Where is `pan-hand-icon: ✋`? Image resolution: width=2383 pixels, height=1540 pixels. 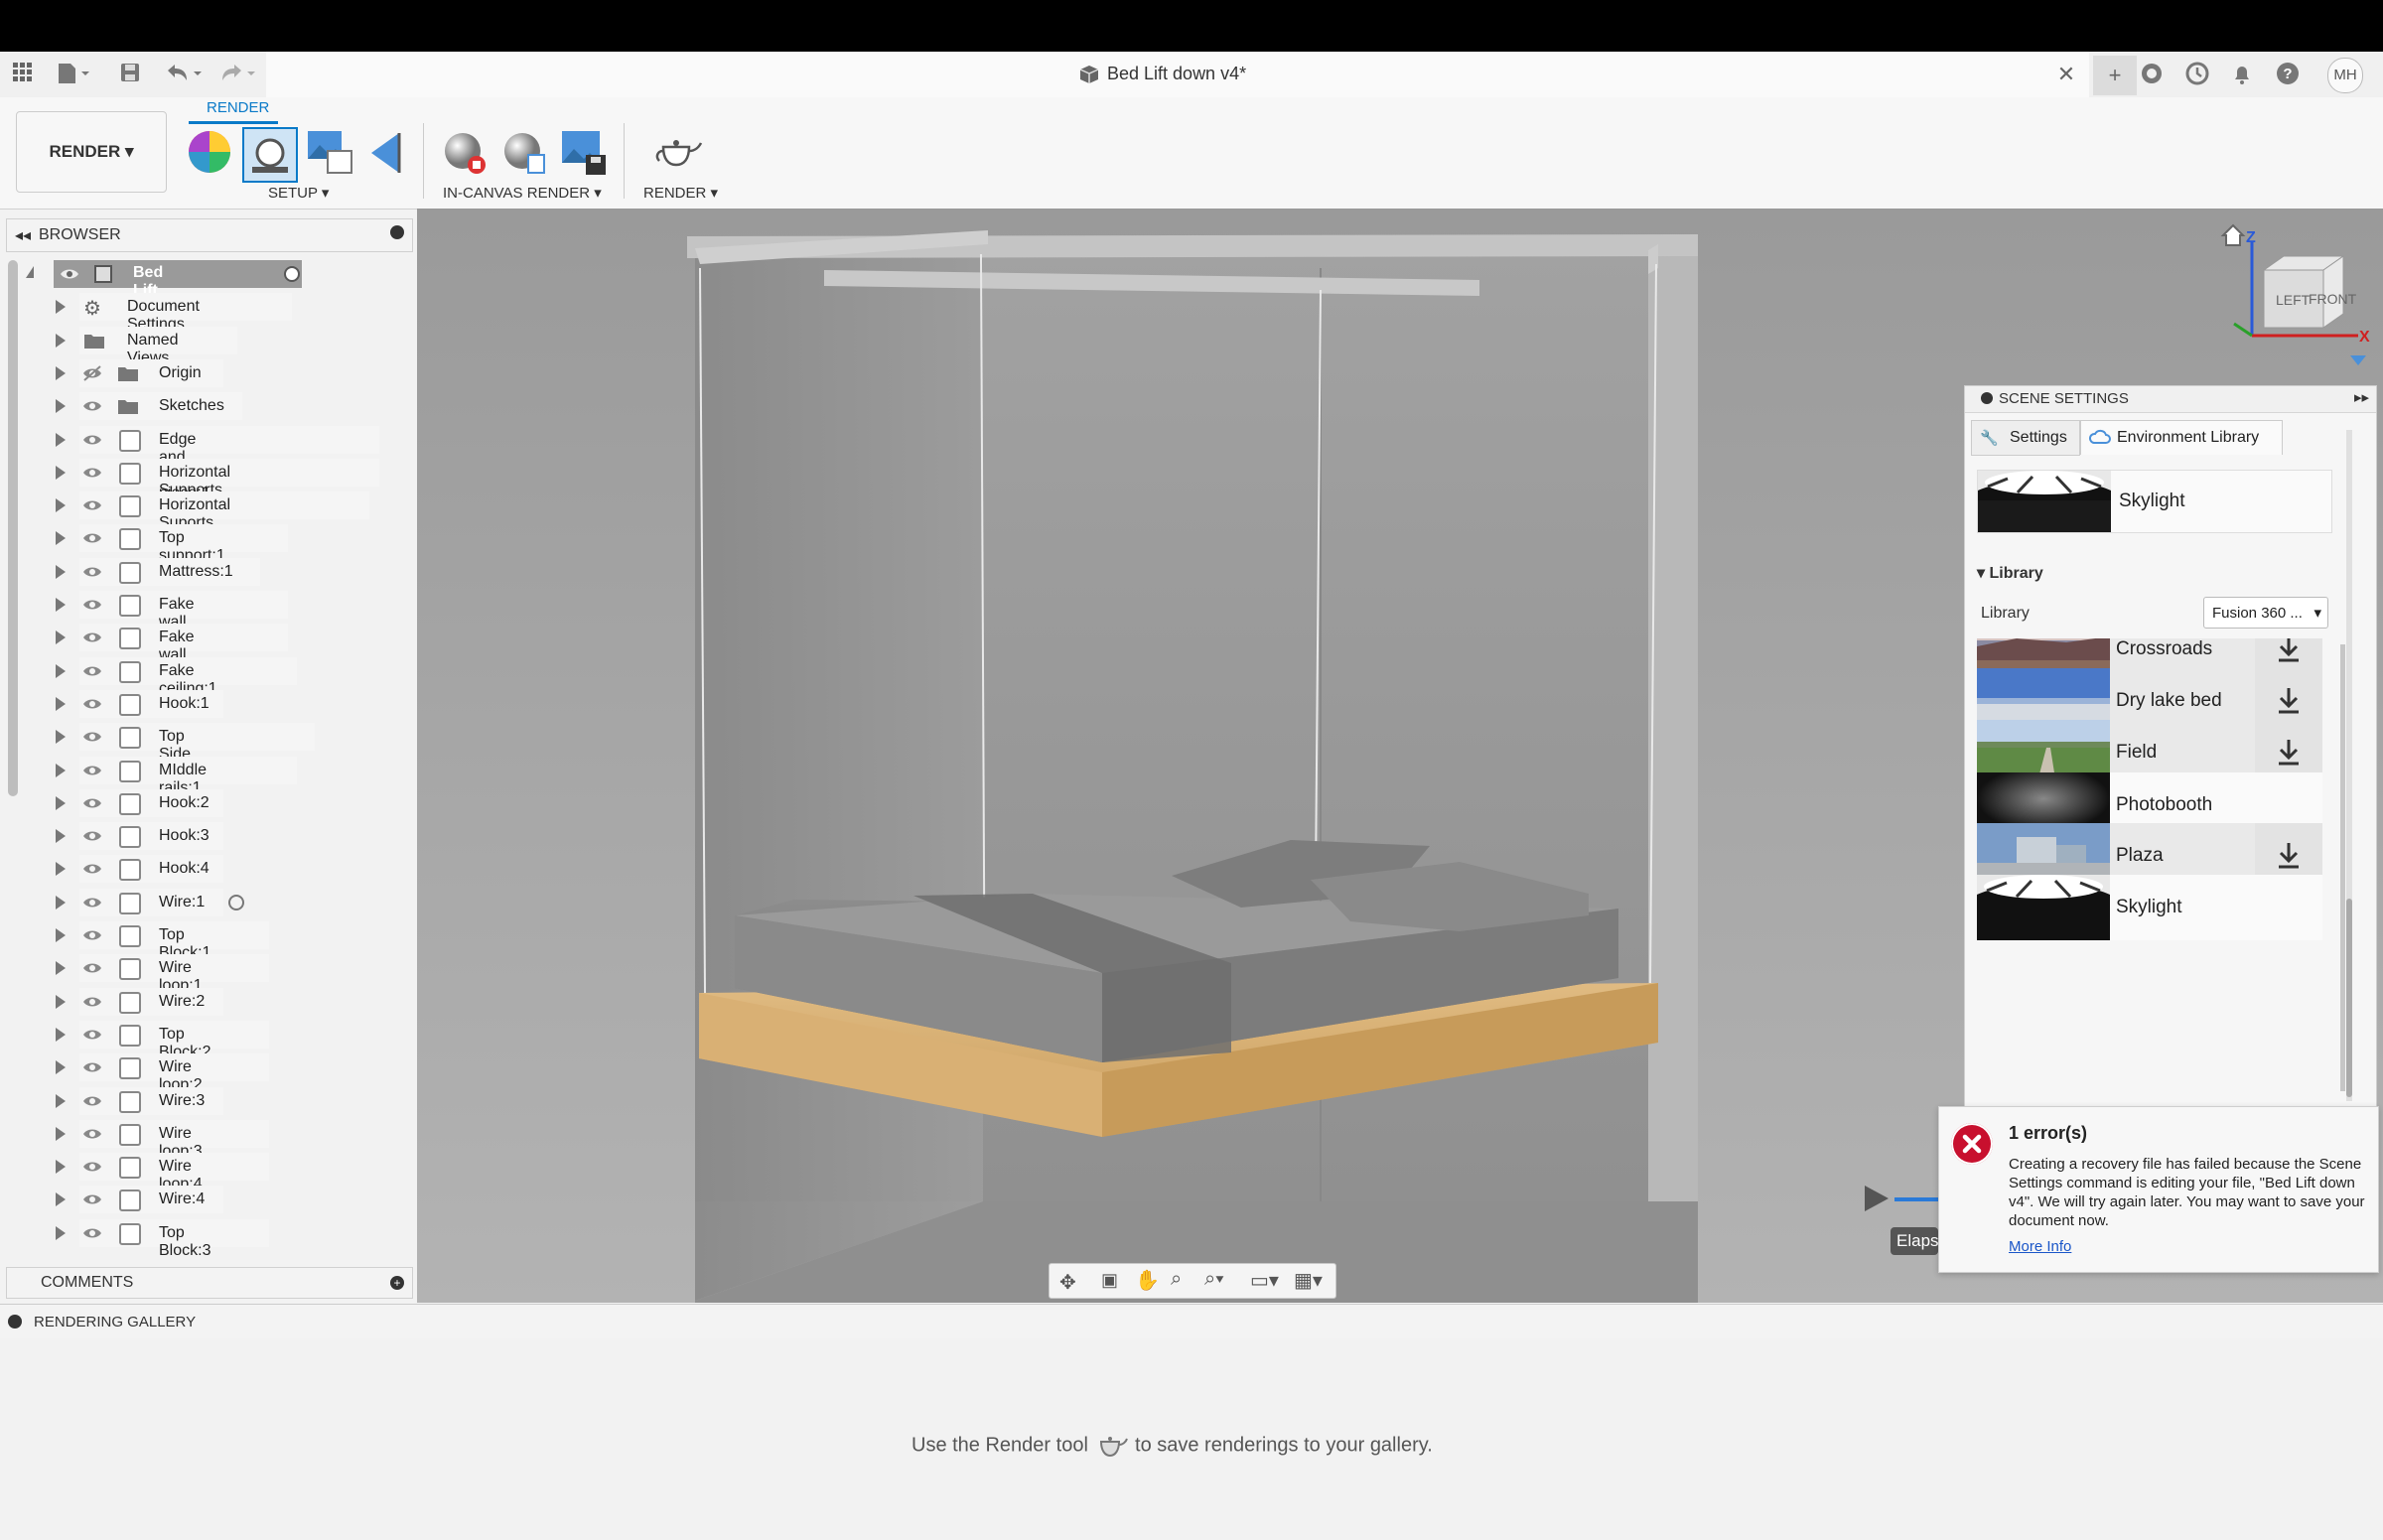
pan-hand-icon: ✋ is located at coordinates (1147, 1280).